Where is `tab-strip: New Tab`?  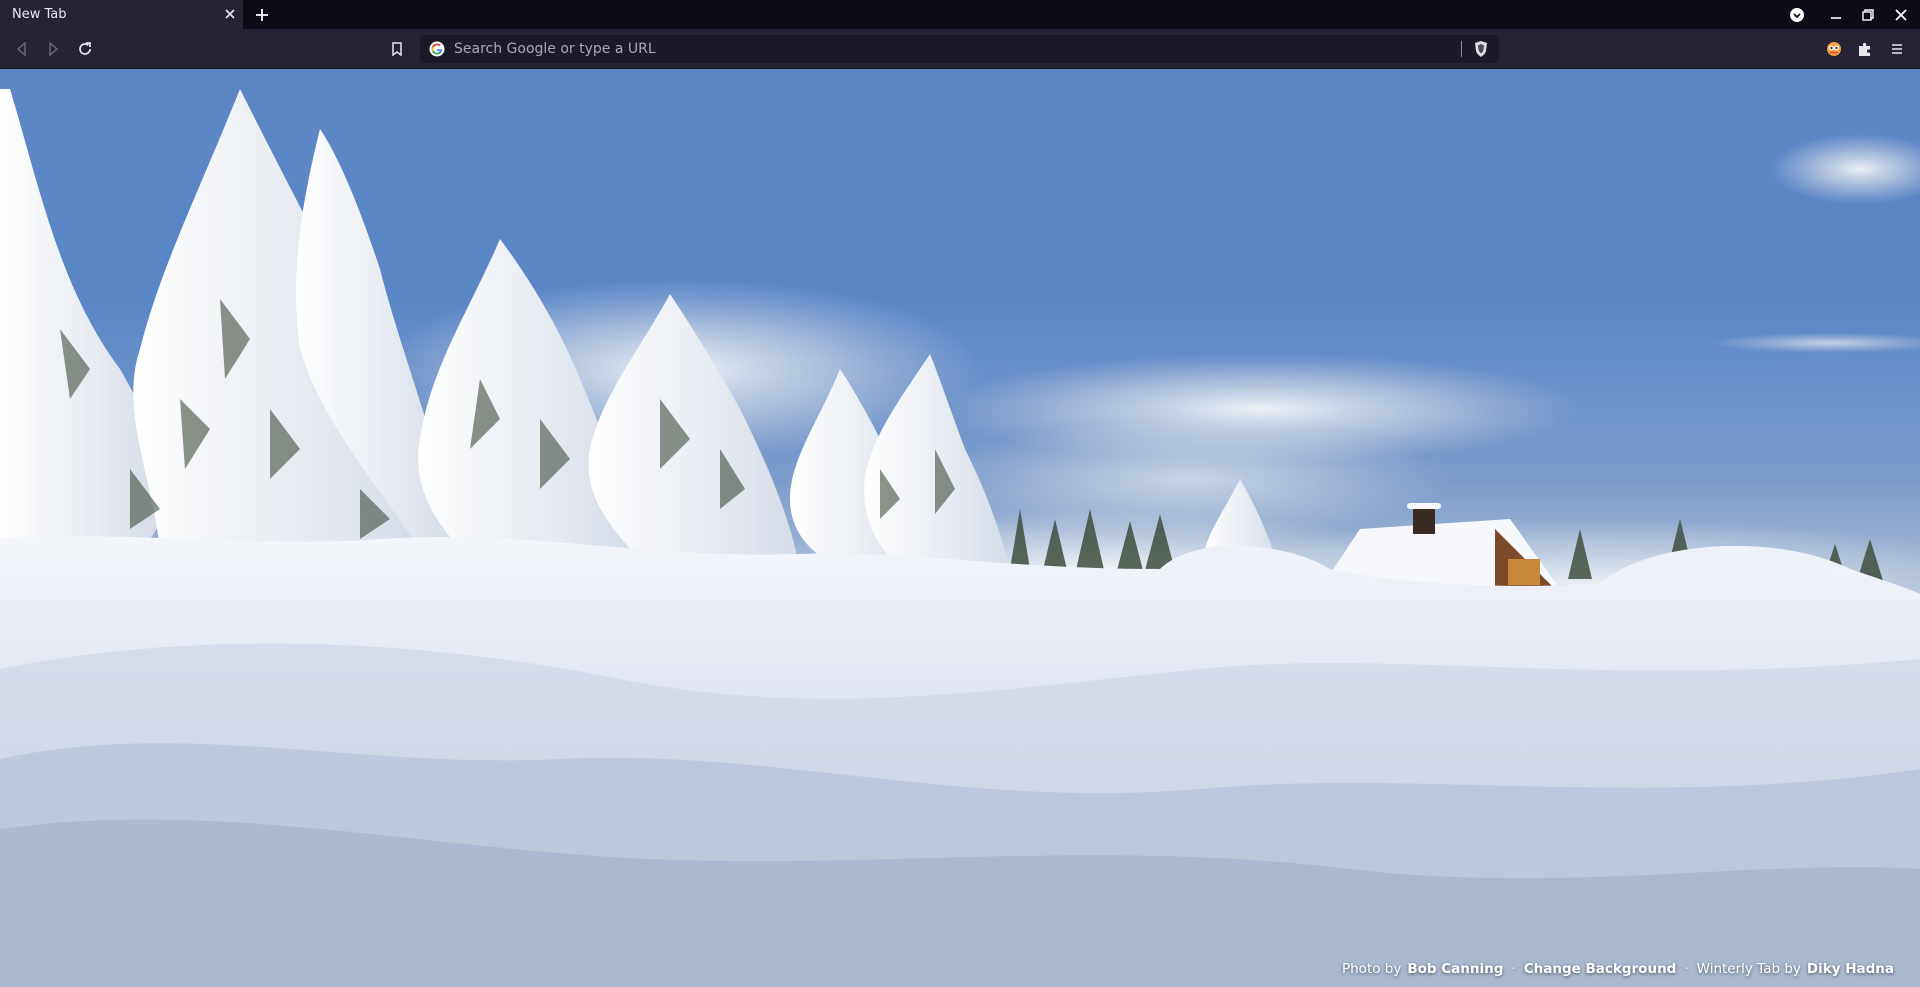
tab-strip: New Tab is located at coordinates (960, 14).